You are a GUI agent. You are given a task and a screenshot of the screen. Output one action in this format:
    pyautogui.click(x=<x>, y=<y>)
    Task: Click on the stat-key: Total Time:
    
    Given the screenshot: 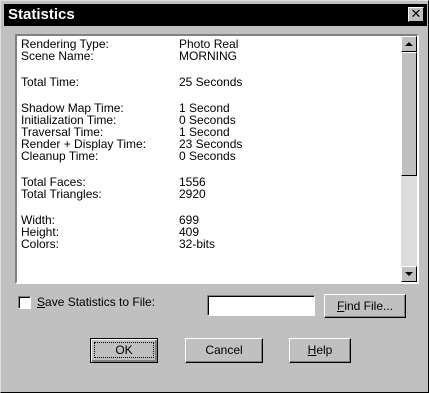 What is the action you would take?
    pyautogui.click(x=50, y=82)
    